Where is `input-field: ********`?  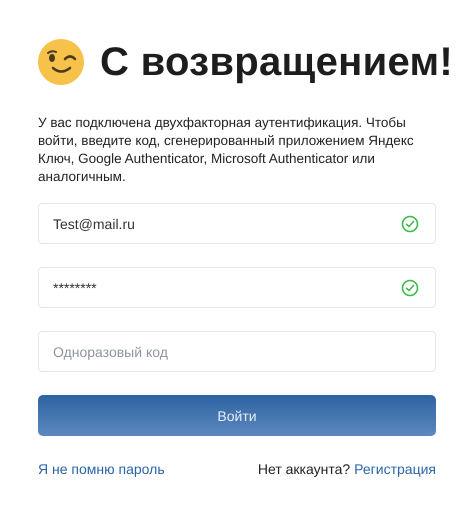
input-field: ******** is located at coordinates (237, 287).